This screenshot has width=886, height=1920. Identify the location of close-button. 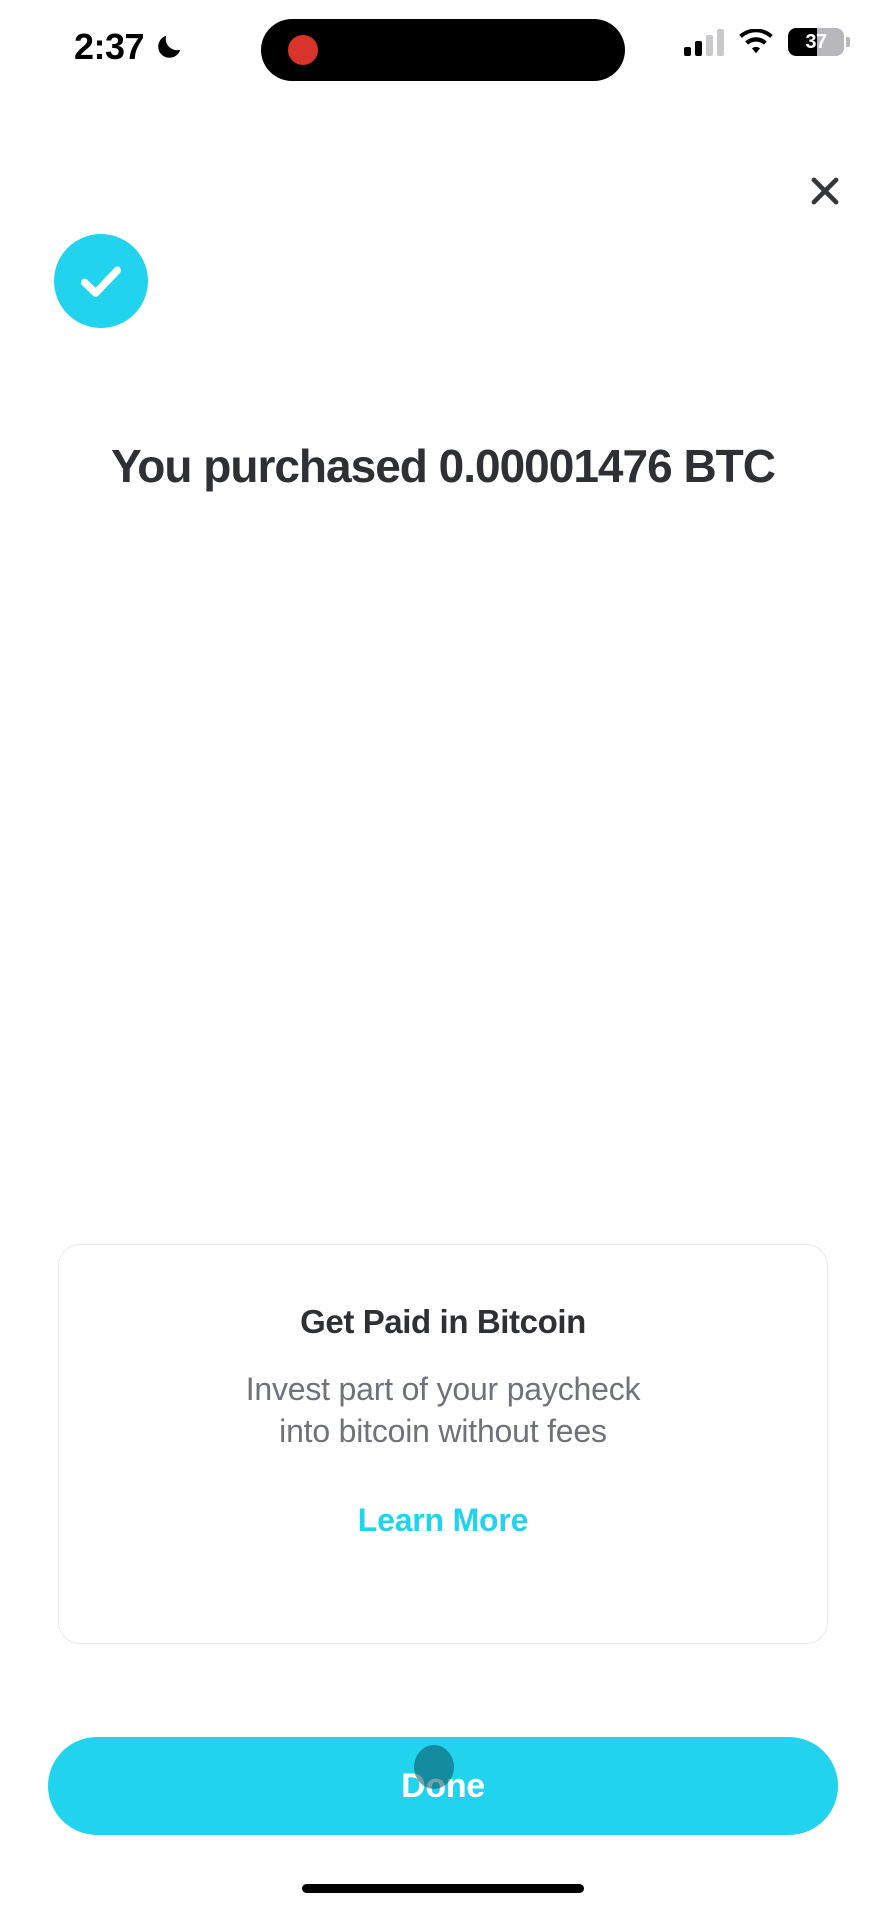
(825, 191).